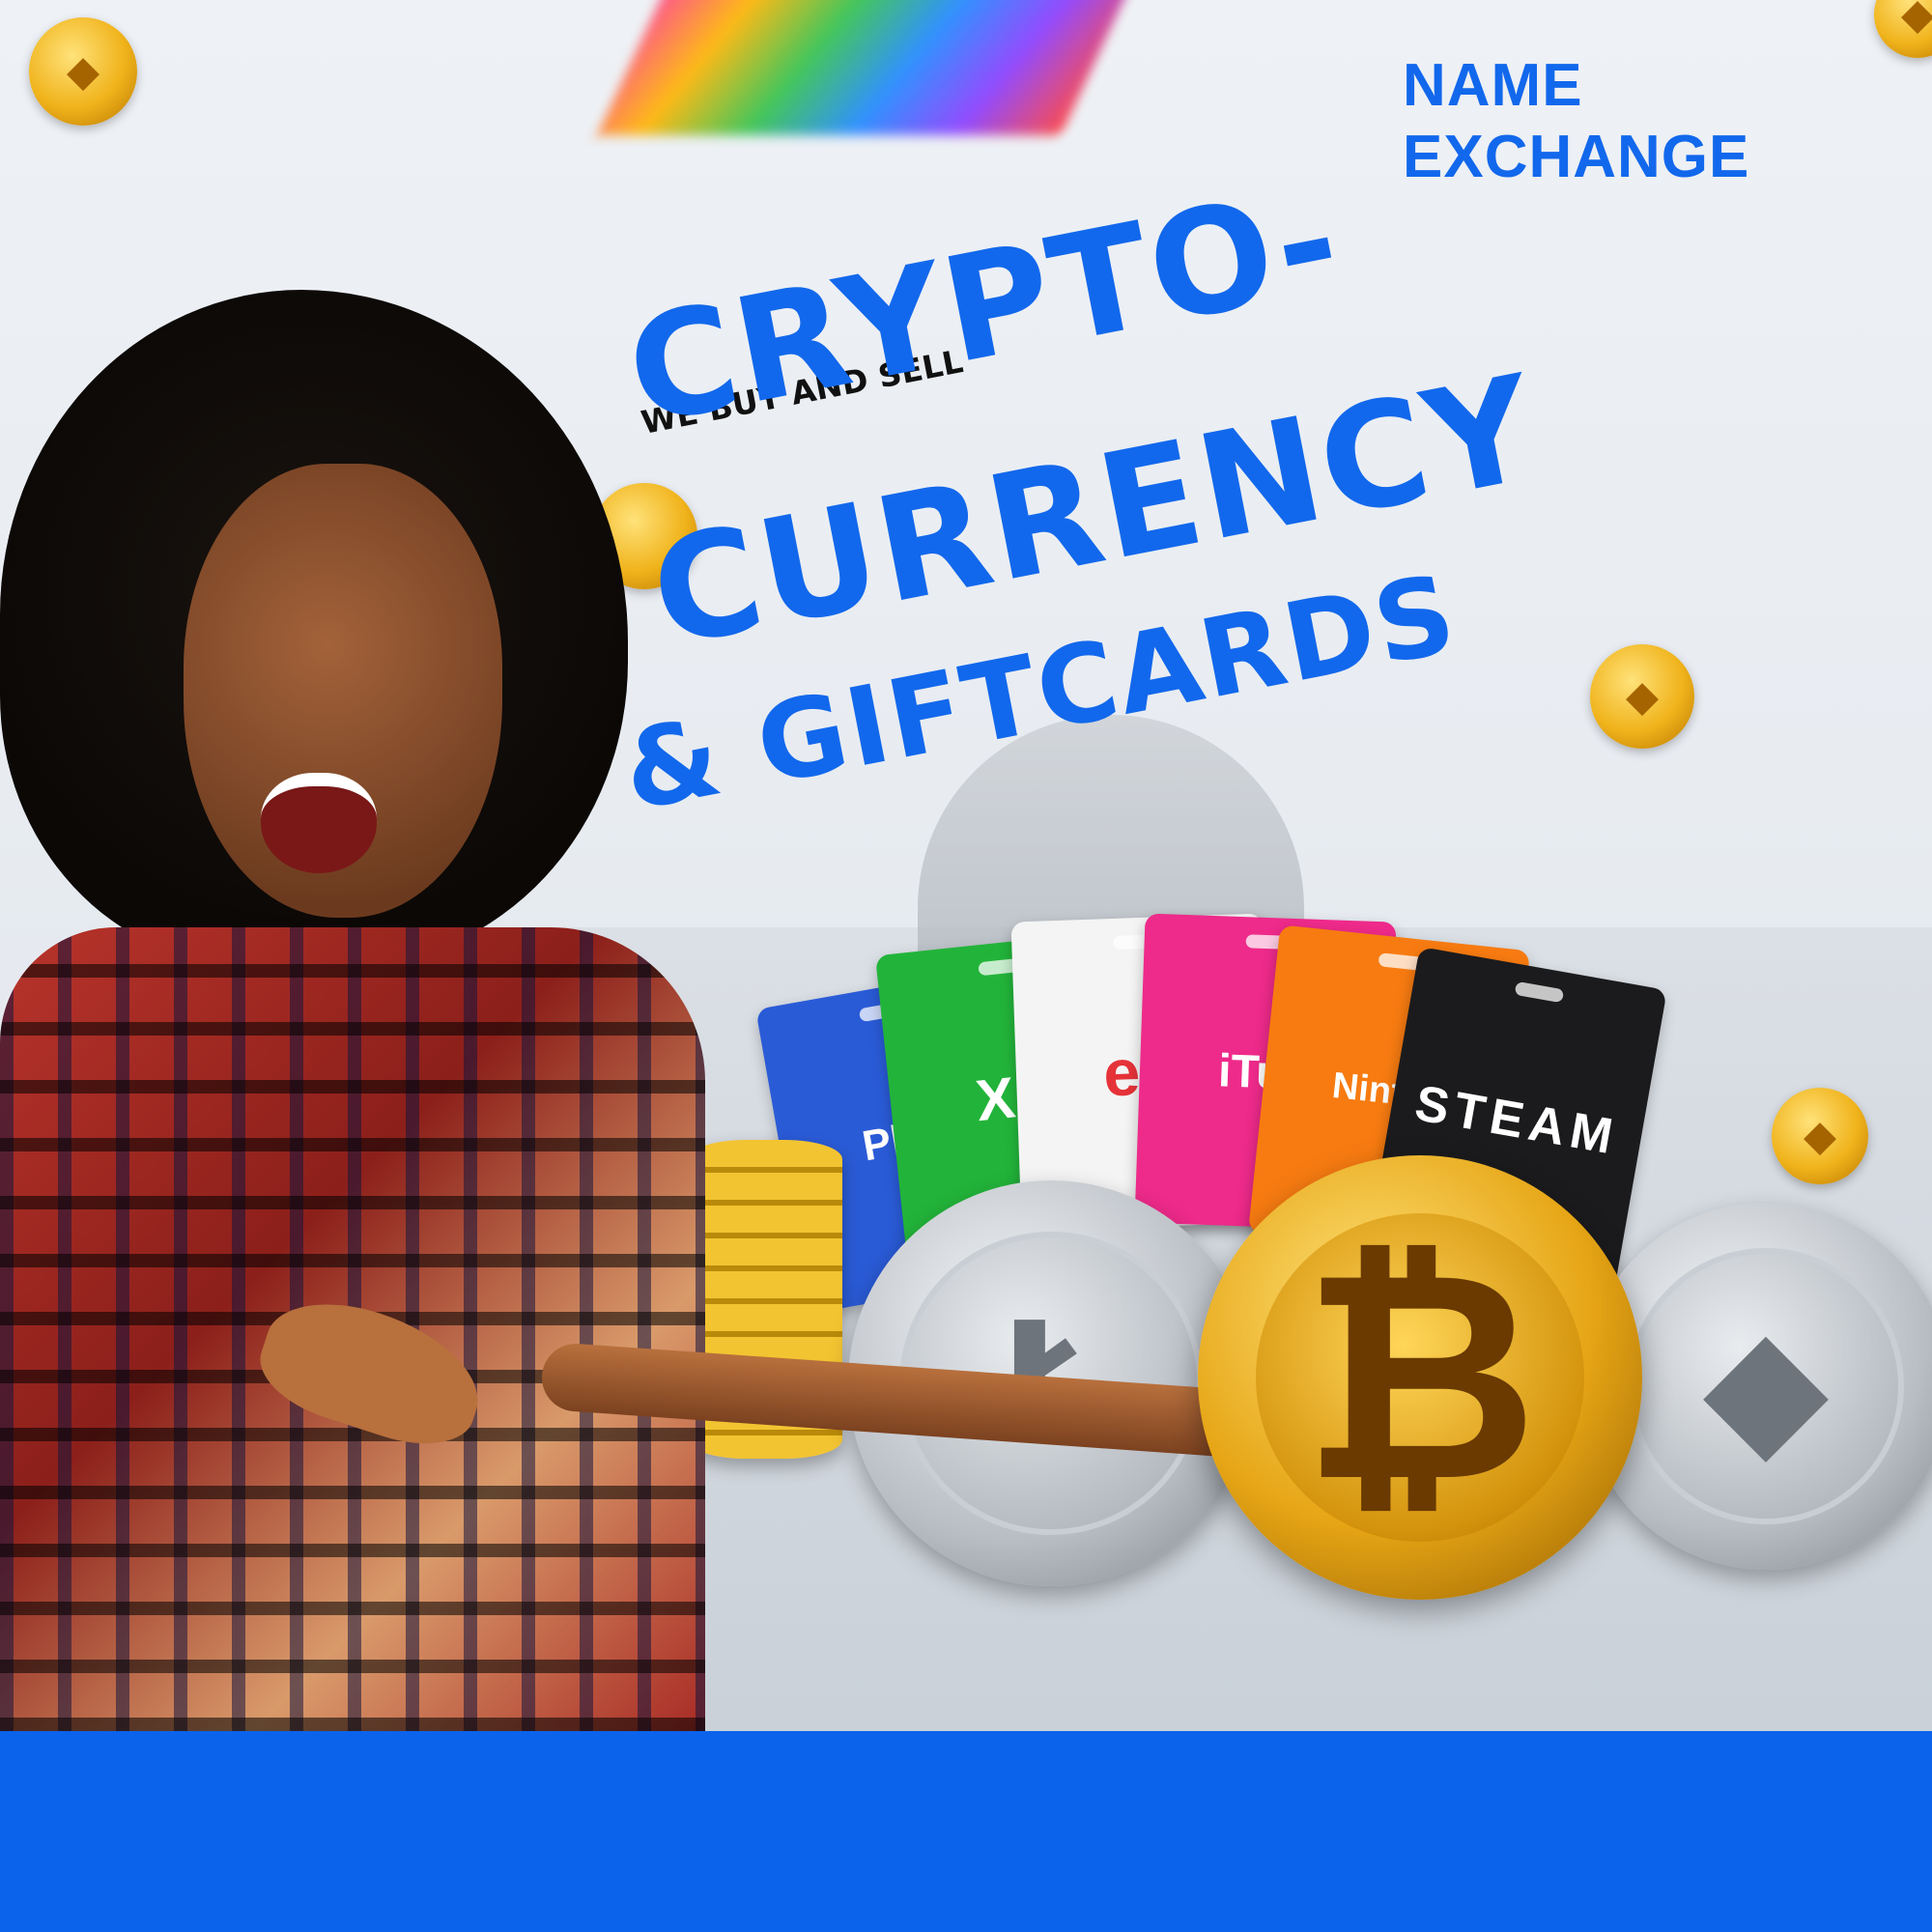 This screenshot has height=1932, width=1932. I want to click on color-swoosh, so click(869, 67).